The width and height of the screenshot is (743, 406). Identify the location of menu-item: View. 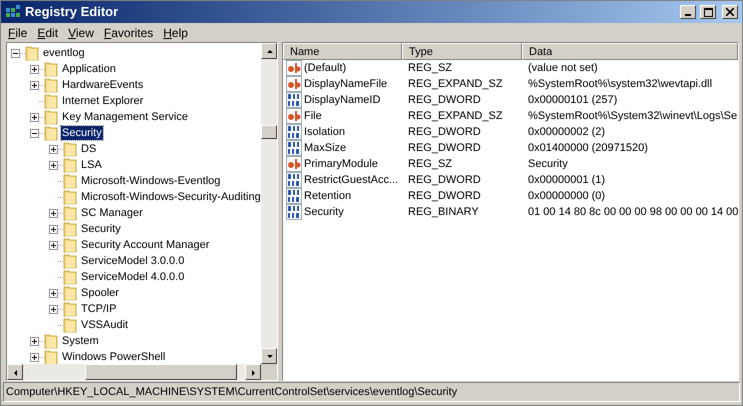
(81, 33).